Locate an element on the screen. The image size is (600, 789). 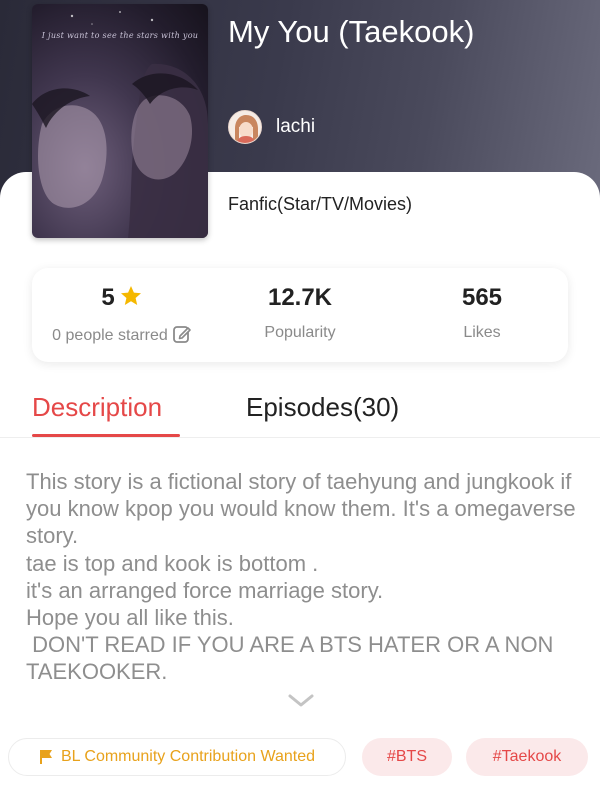
avatar-icon is located at coordinates (245, 127).